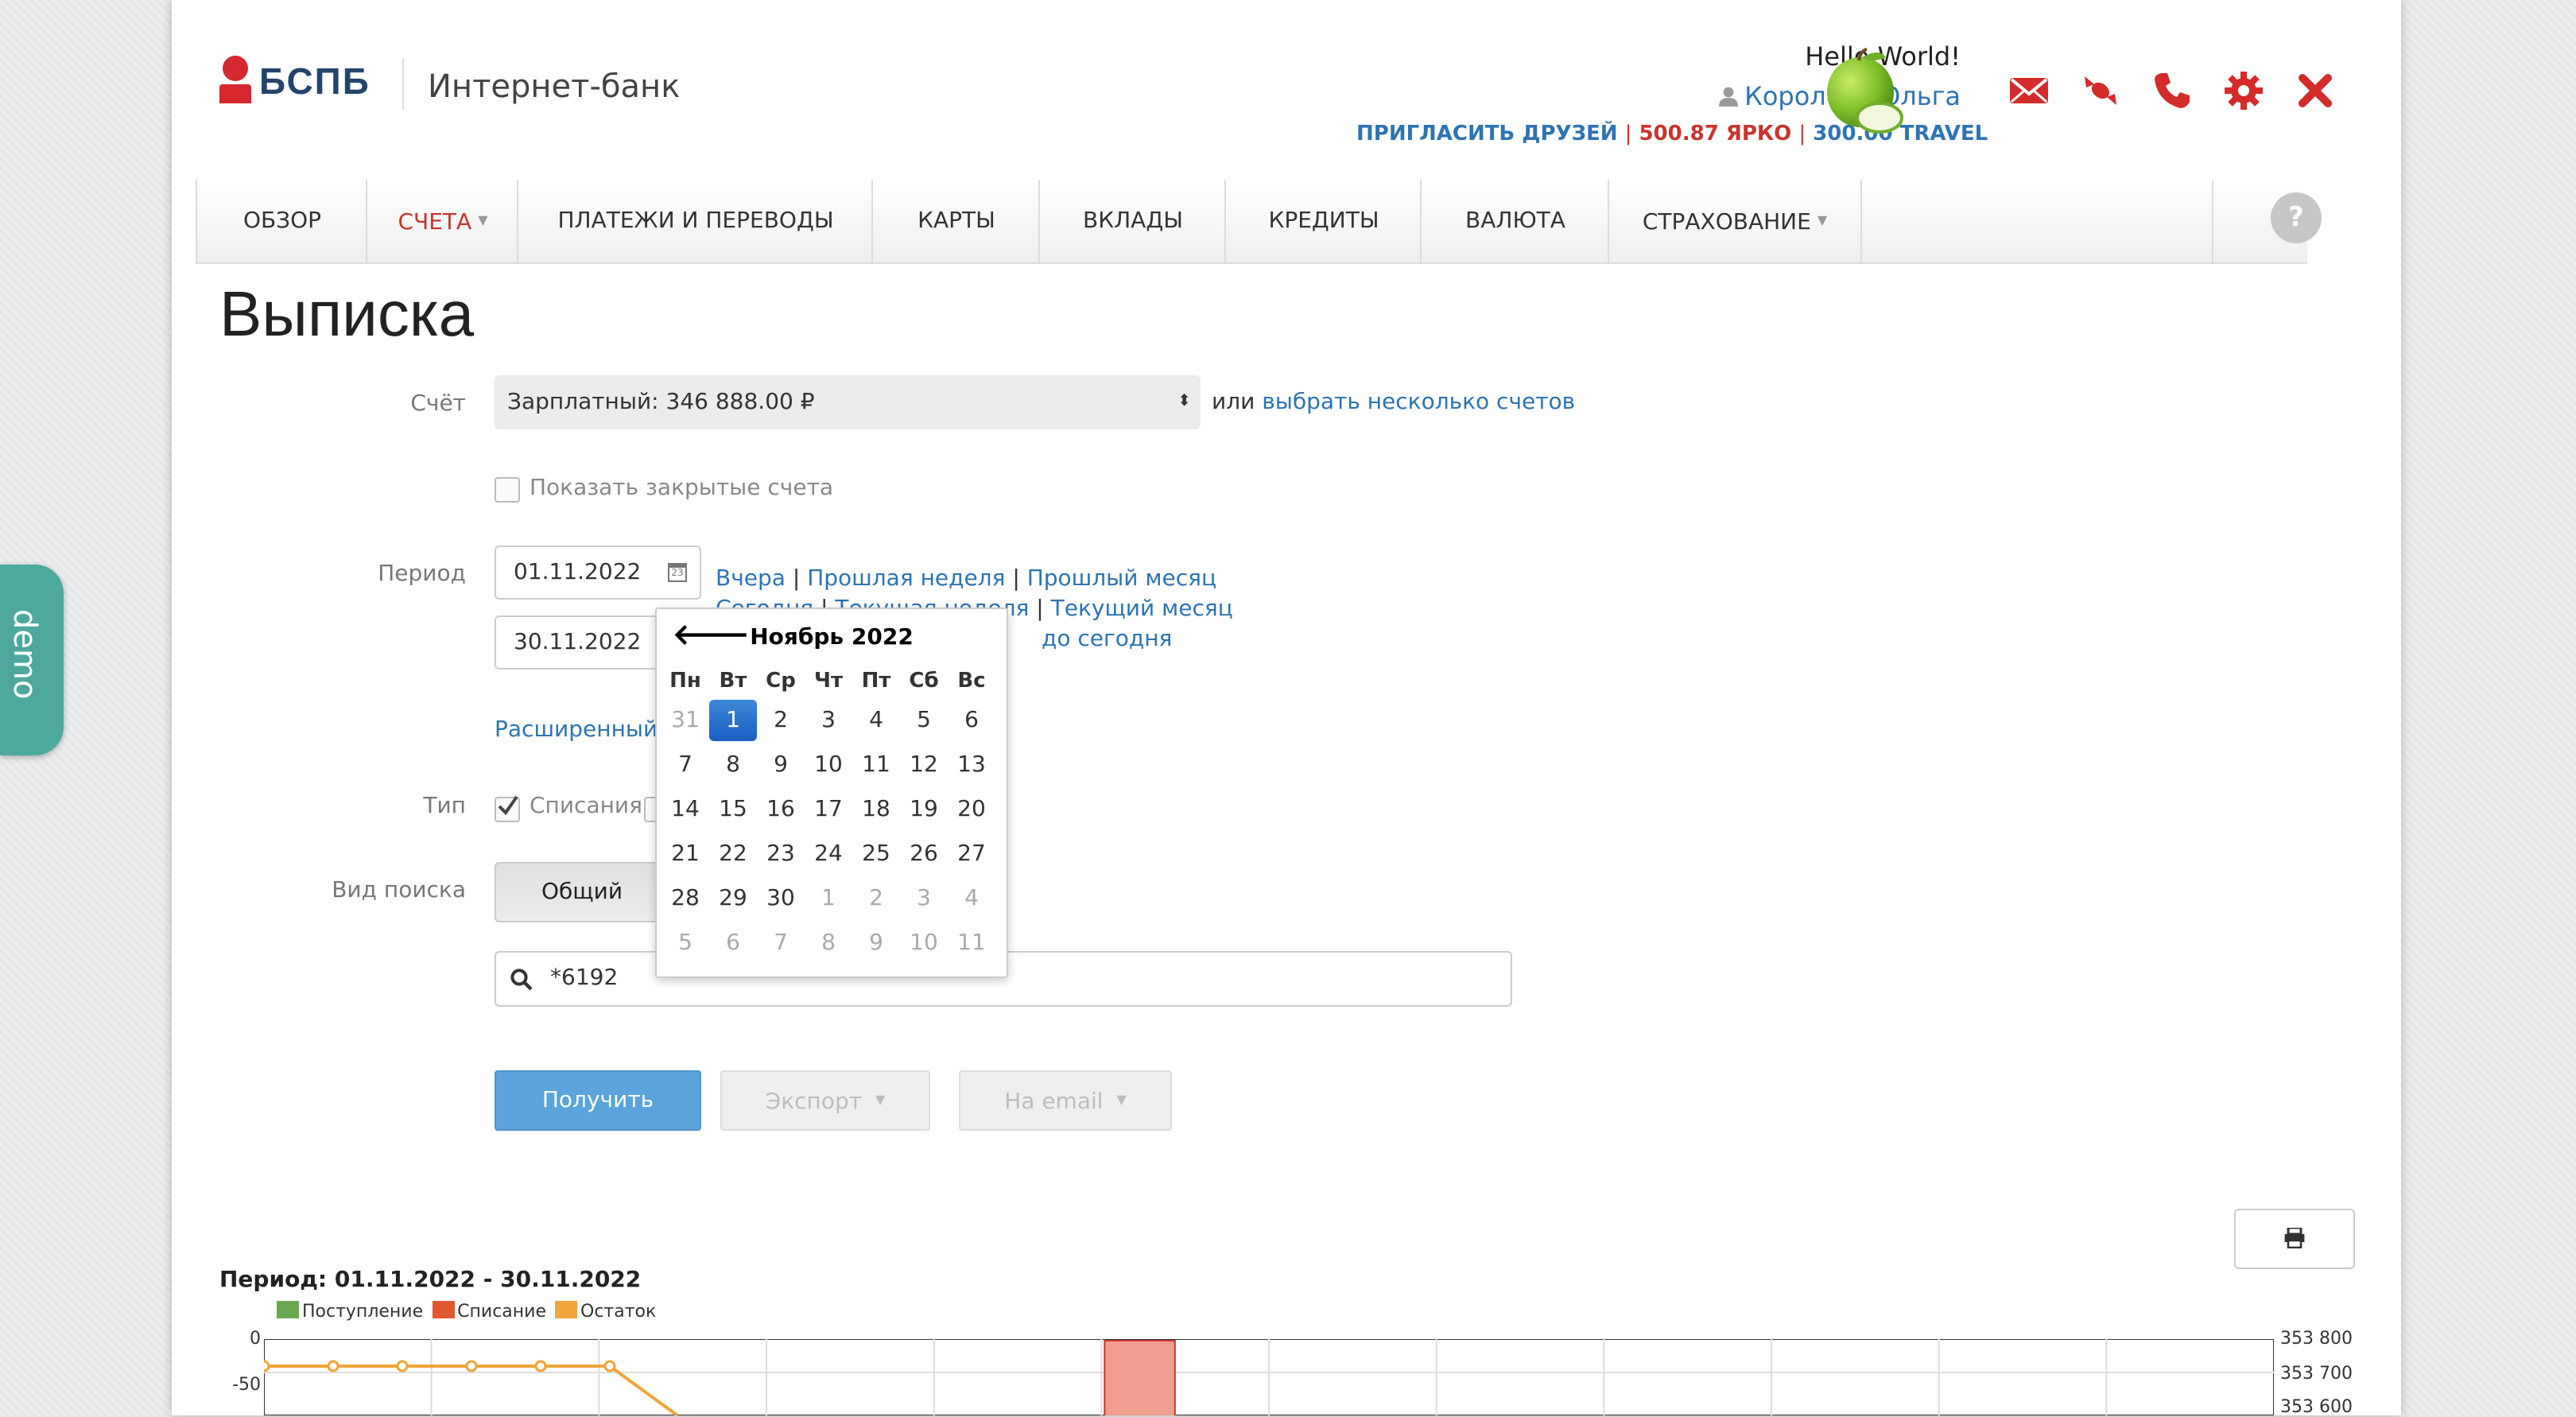 This screenshot has width=2576, height=1417. I want to click on advanced-search-text: Расширенный с, so click(586, 730).